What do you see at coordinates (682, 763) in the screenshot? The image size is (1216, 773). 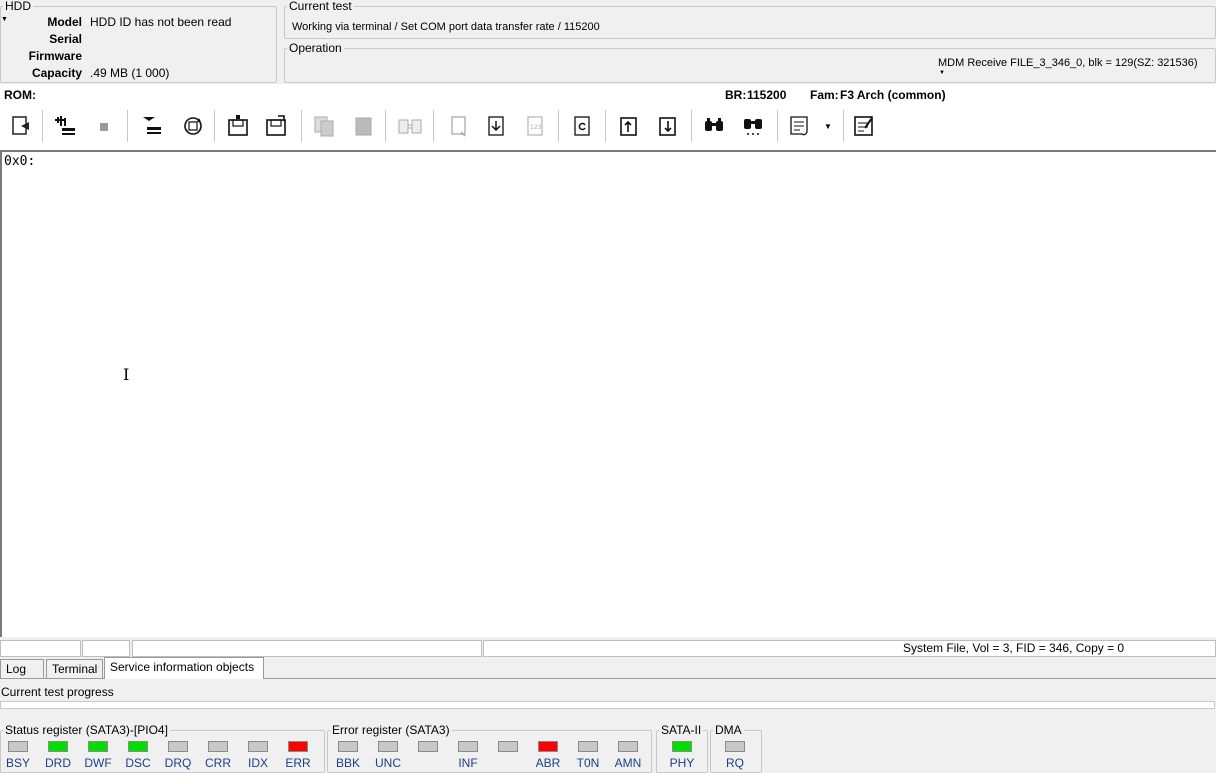 I see `led-label-phy: PHY` at bounding box center [682, 763].